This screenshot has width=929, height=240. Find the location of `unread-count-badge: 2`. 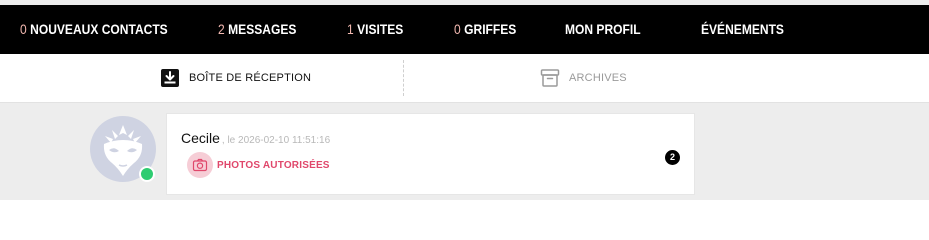

unread-count-badge: 2 is located at coordinates (672, 157).